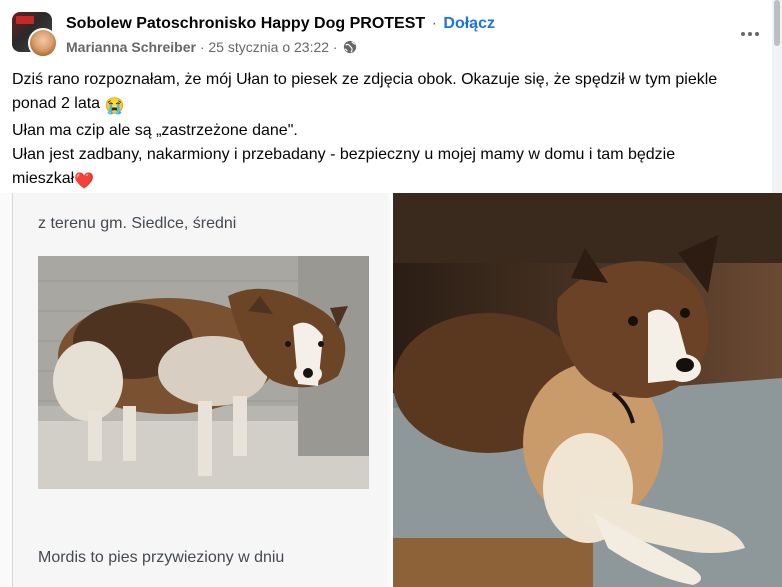  Describe the element at coordinates (391, 105) in the screenshot. I see `post-line: ponad 2 lata 😭` at that location.